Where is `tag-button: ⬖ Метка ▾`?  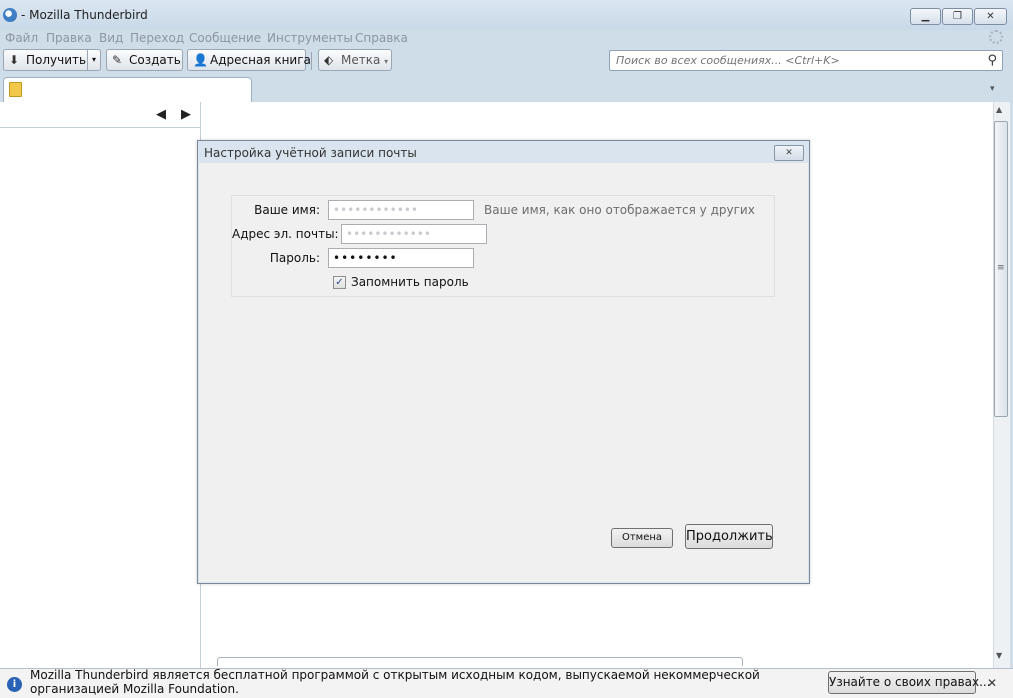 tag-button: ⬖ Метка ▾ is located at coordinates (355, 60).